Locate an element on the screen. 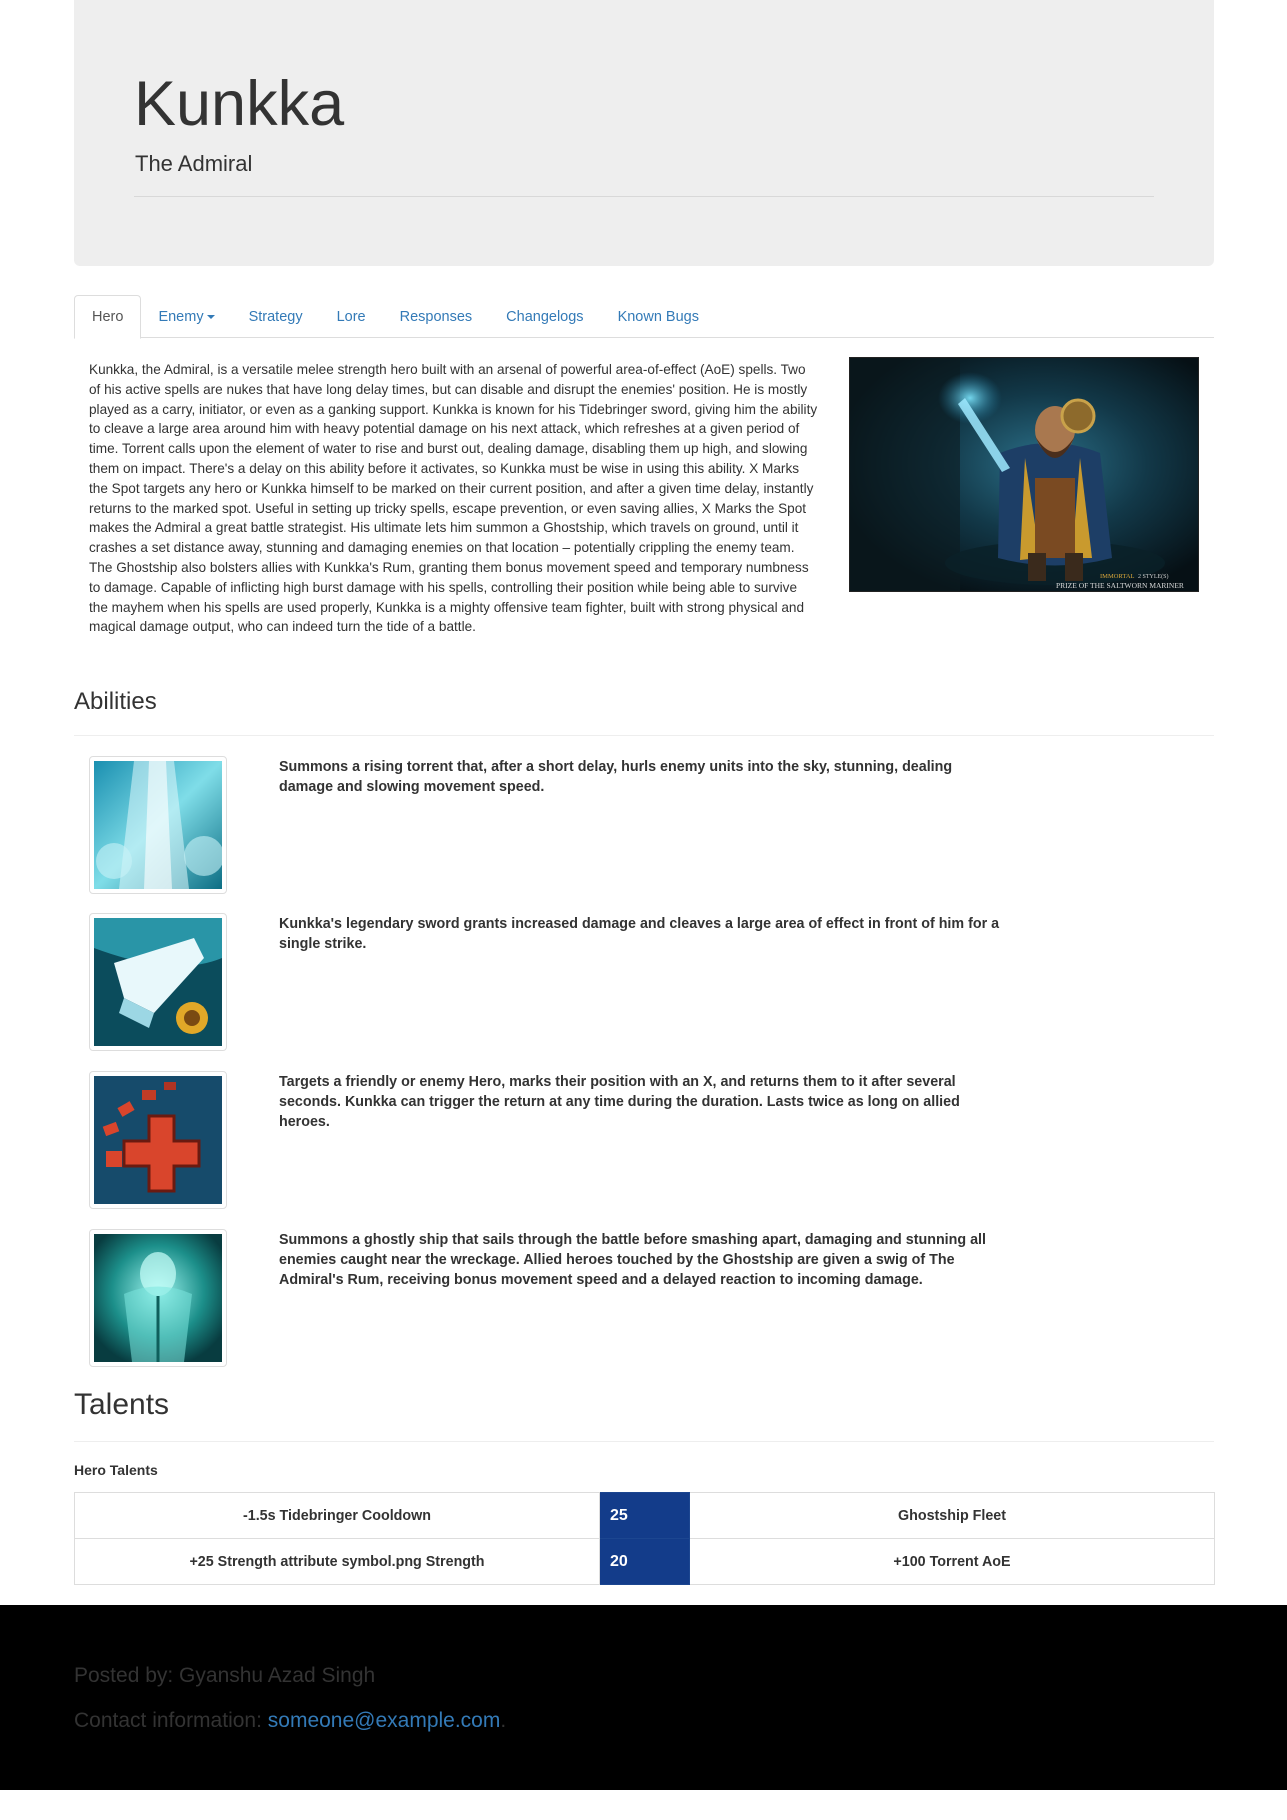  tab-label: Enemy is located at coordinates (181, 316).